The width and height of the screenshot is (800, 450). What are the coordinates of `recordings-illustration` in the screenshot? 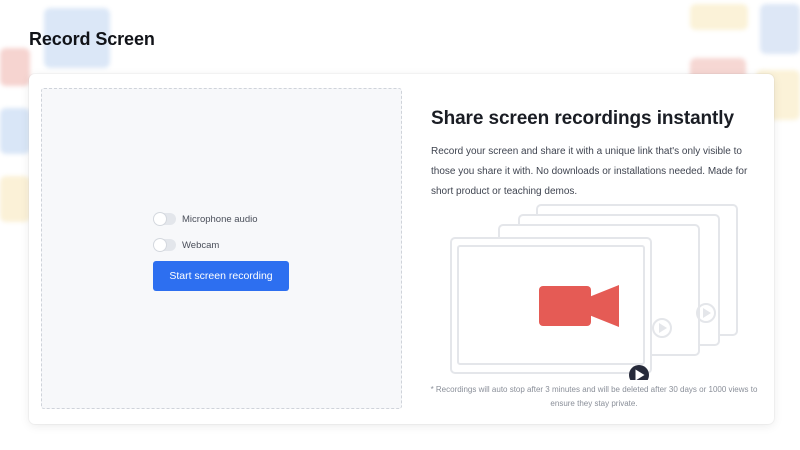 It's located at (594, 292).